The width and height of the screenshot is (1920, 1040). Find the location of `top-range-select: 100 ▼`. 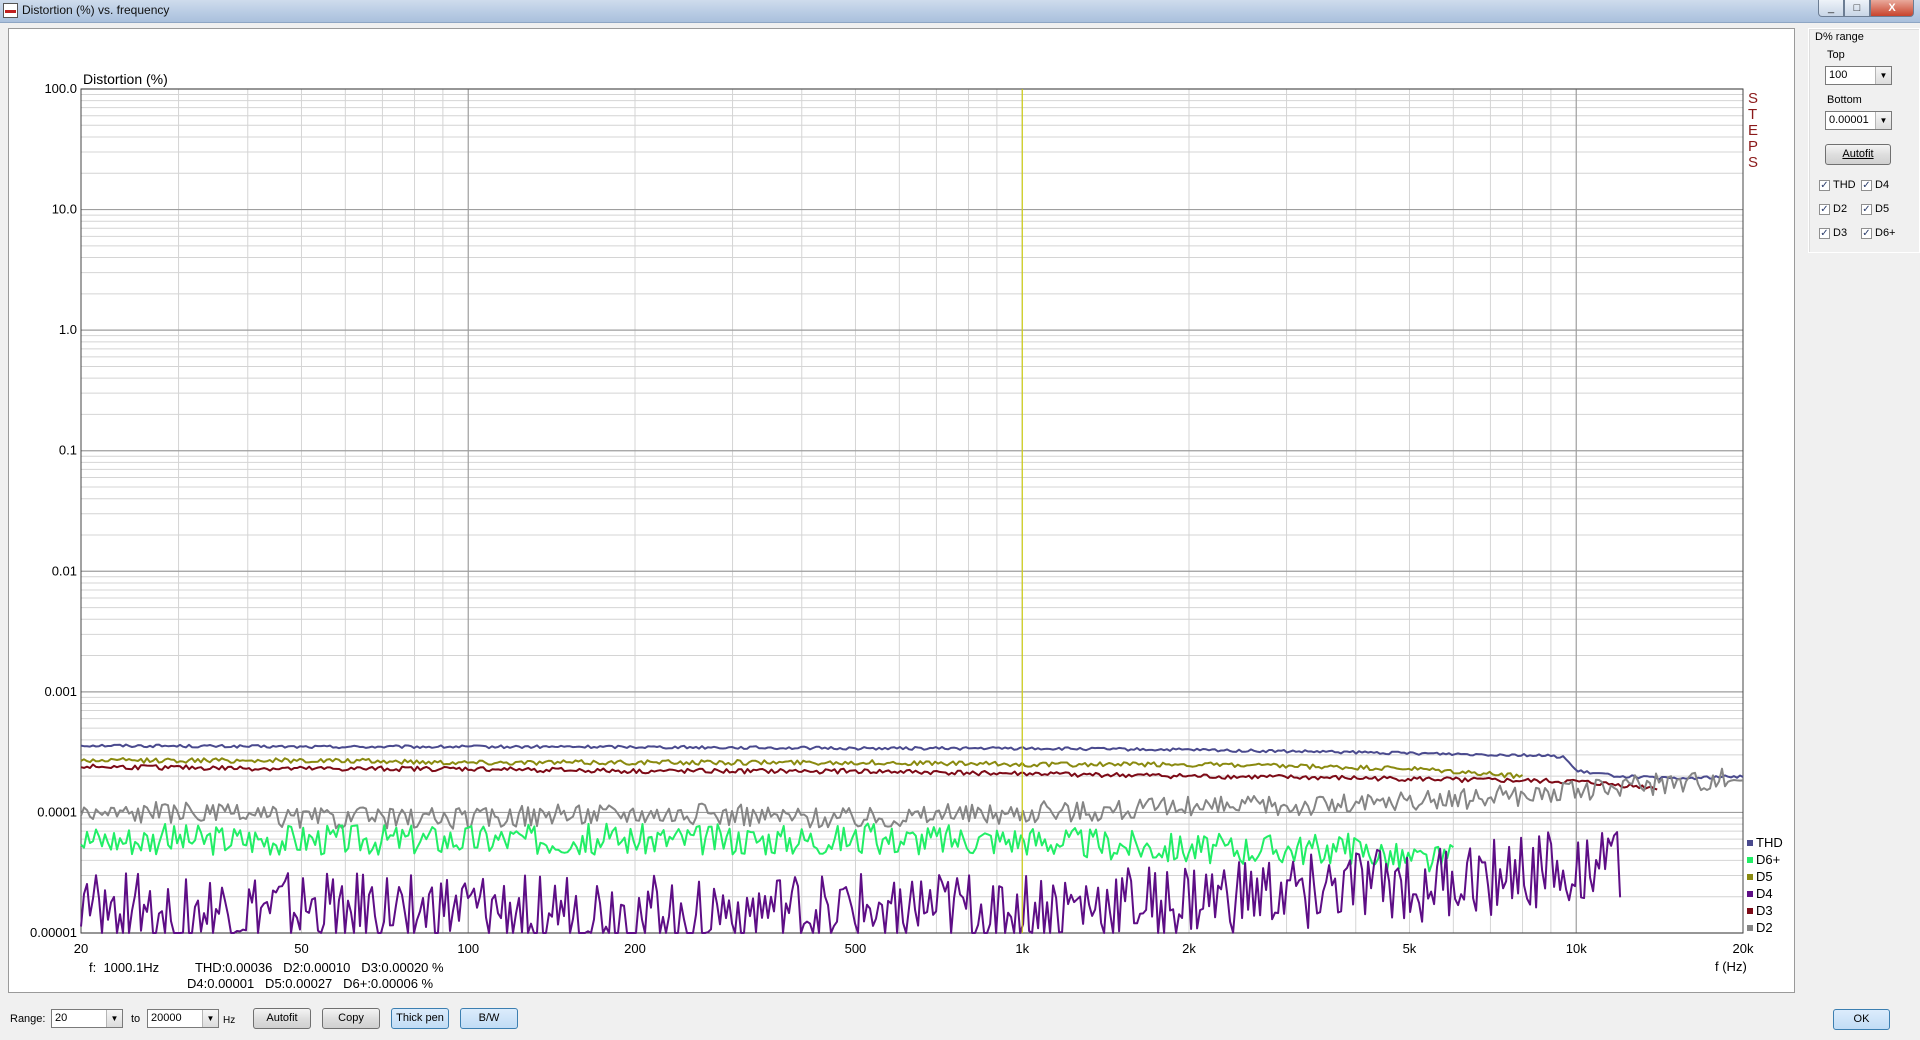

top-range-select: 100 ▼ is located at coordinates (1858, 75).